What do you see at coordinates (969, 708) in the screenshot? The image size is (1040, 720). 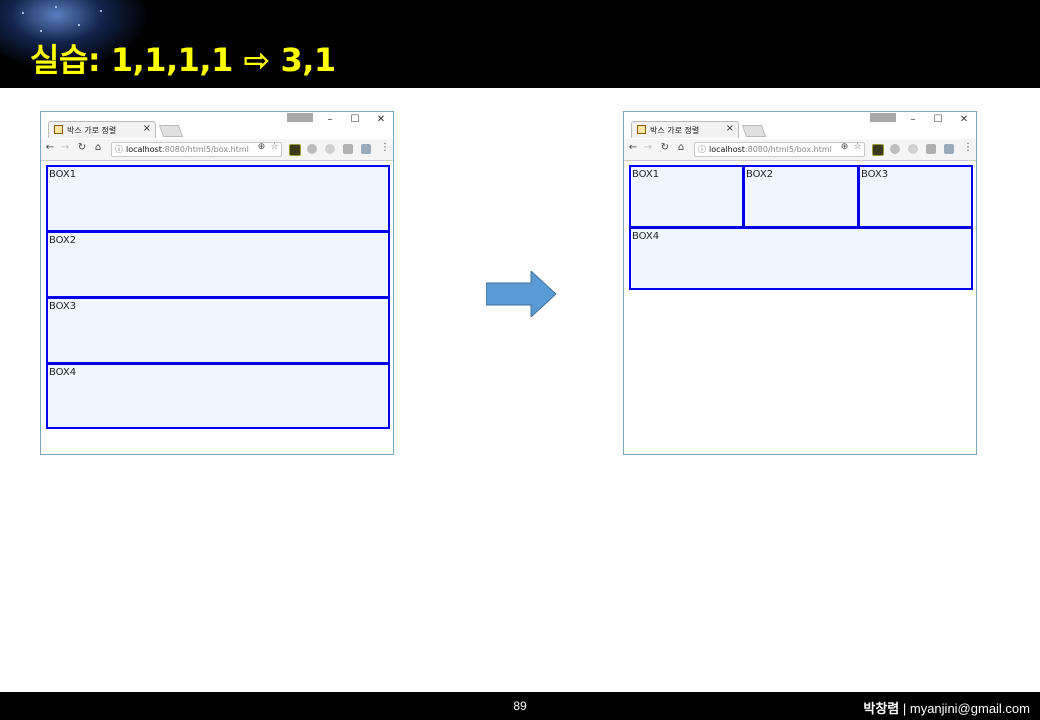 I see `author-email: myanjini@gmail.com` at bounding box center [969, 708].